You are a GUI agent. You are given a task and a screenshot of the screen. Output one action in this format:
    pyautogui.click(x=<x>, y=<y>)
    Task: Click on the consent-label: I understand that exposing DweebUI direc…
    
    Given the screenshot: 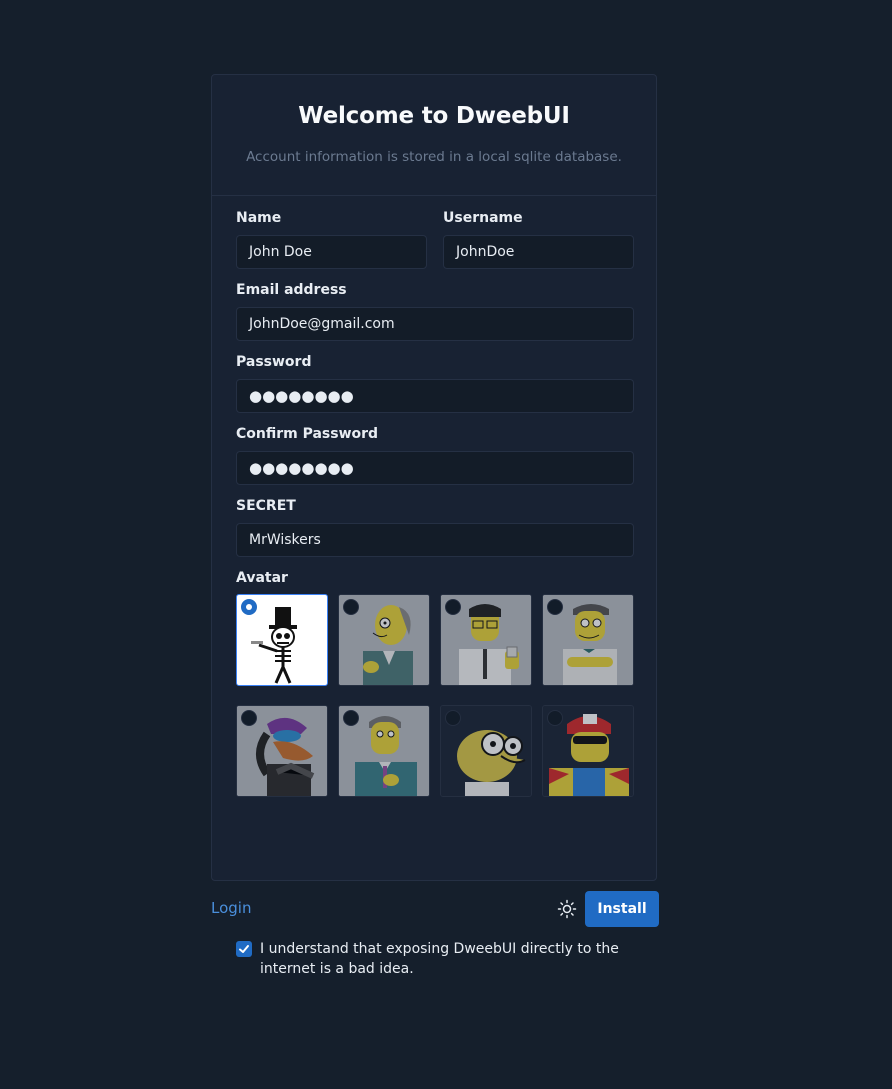 What is the action you would take?
    pyautogui.click(x=439, y=959)
    